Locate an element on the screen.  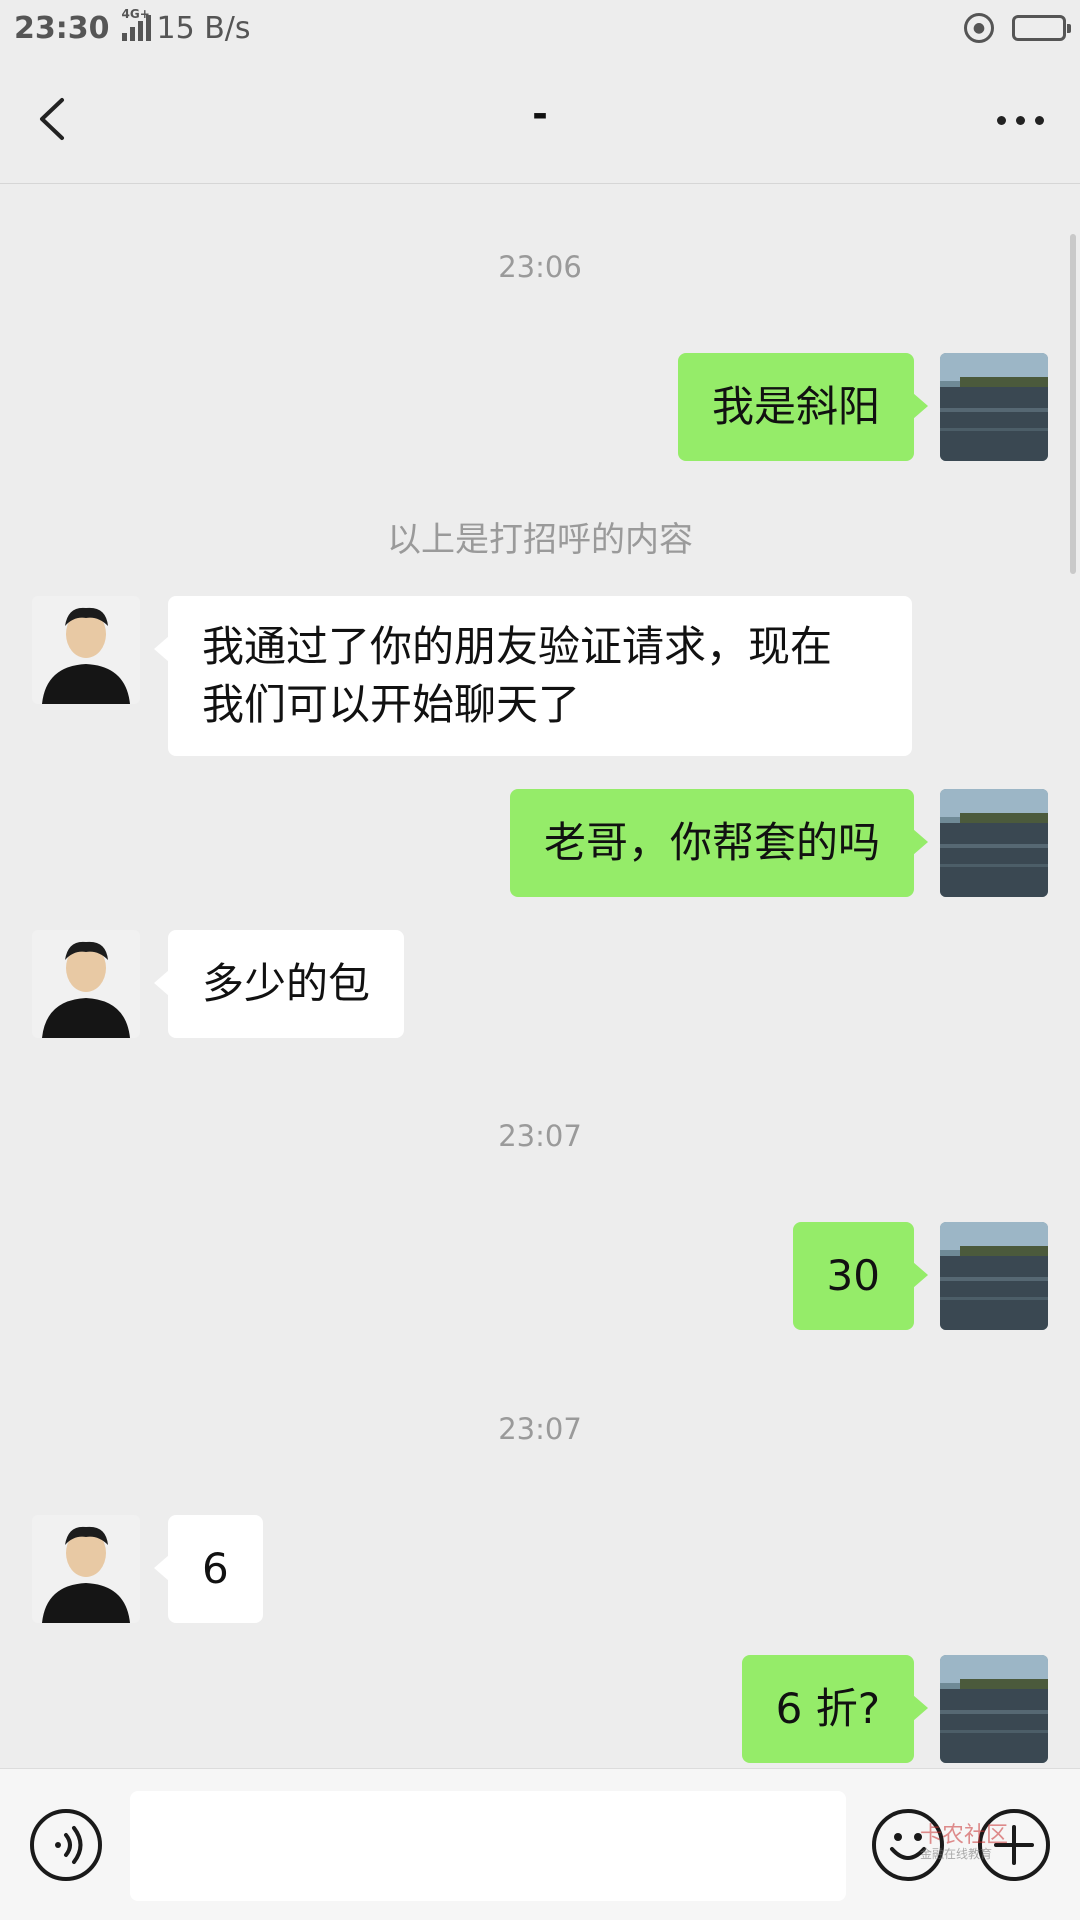
rotation-lock-icon: ● is located at coordinates (979, 28).